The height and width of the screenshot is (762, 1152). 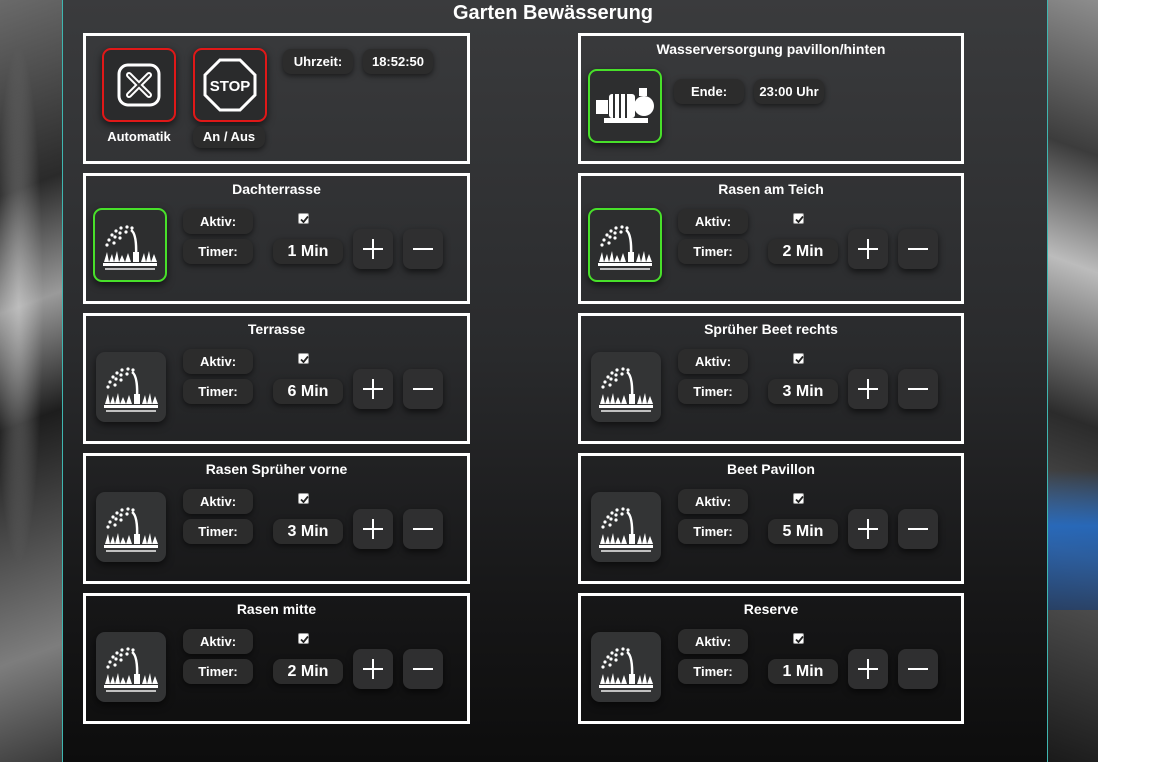 I want to click on ende-label: Ende:, so click(x=709, y=91).